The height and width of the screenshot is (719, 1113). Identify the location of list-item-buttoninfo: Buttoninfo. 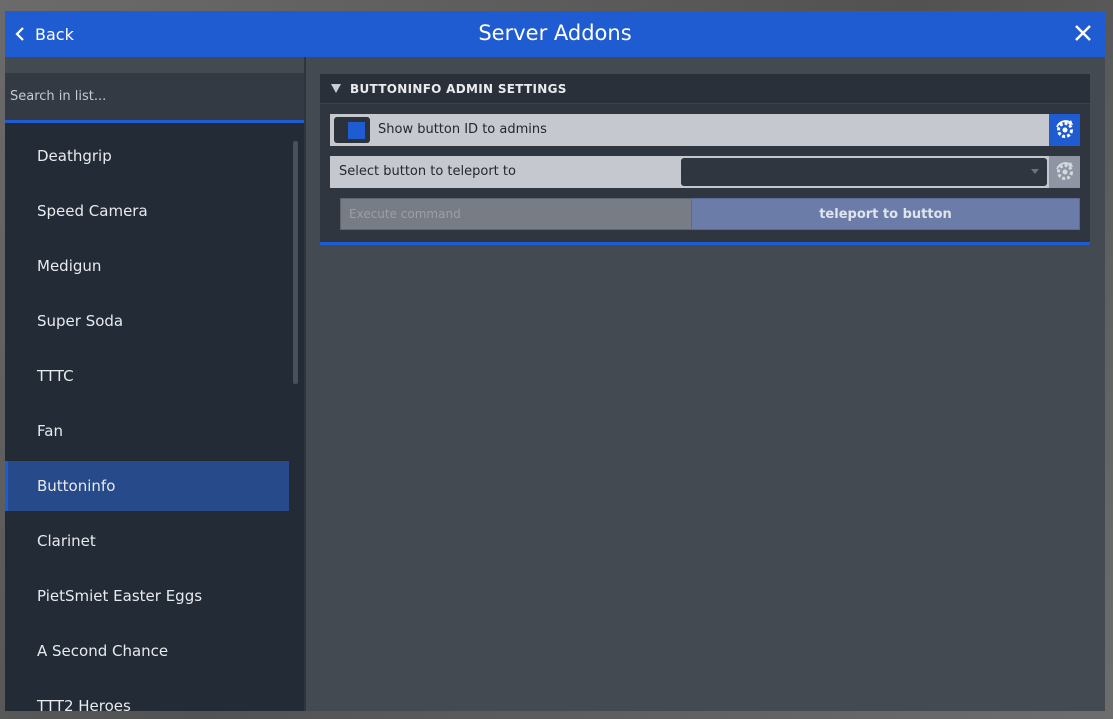
(147, 486).